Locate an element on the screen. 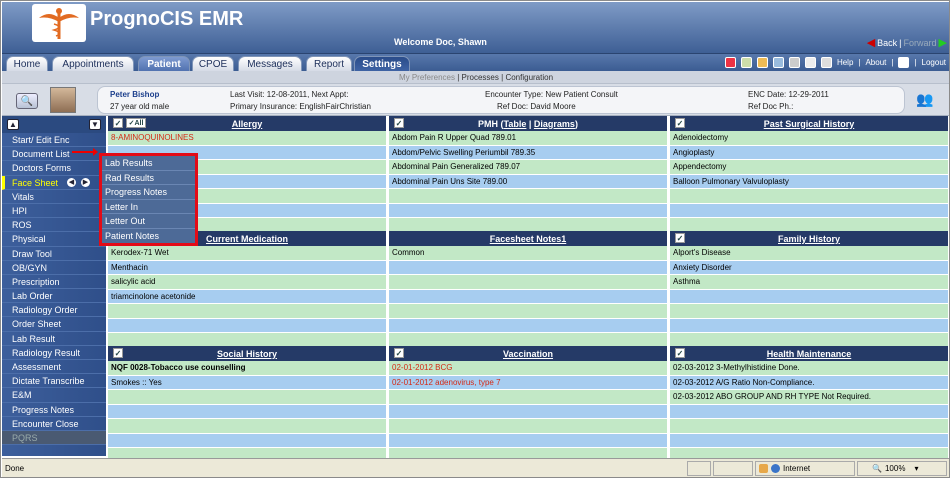 The height and width of the screenshot is (478, 950). sidebar-item-assessment: Assessment is located at coordinates (54, 367).